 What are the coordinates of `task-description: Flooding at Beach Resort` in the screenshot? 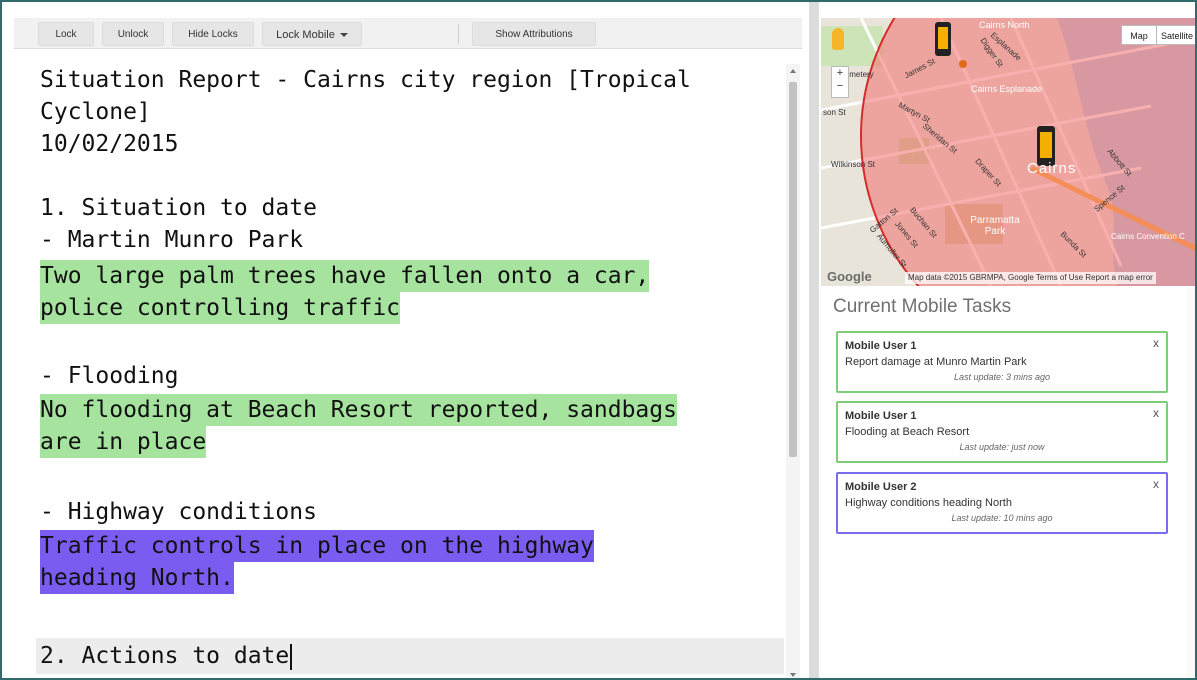 It's located at (907, 432).